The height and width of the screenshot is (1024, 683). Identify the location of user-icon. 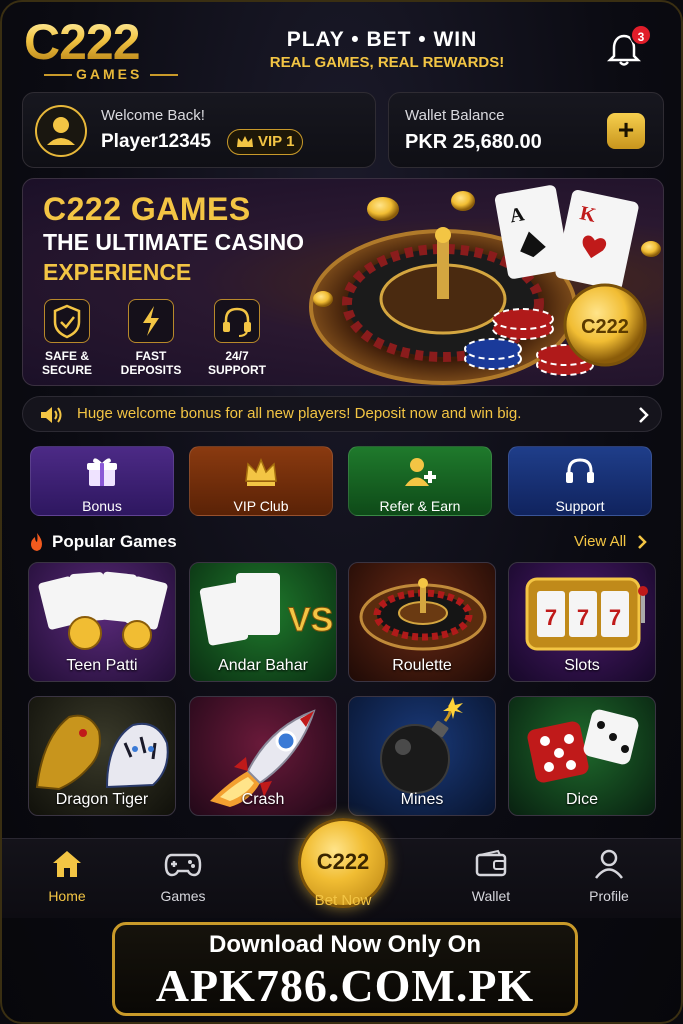
(61, 131).